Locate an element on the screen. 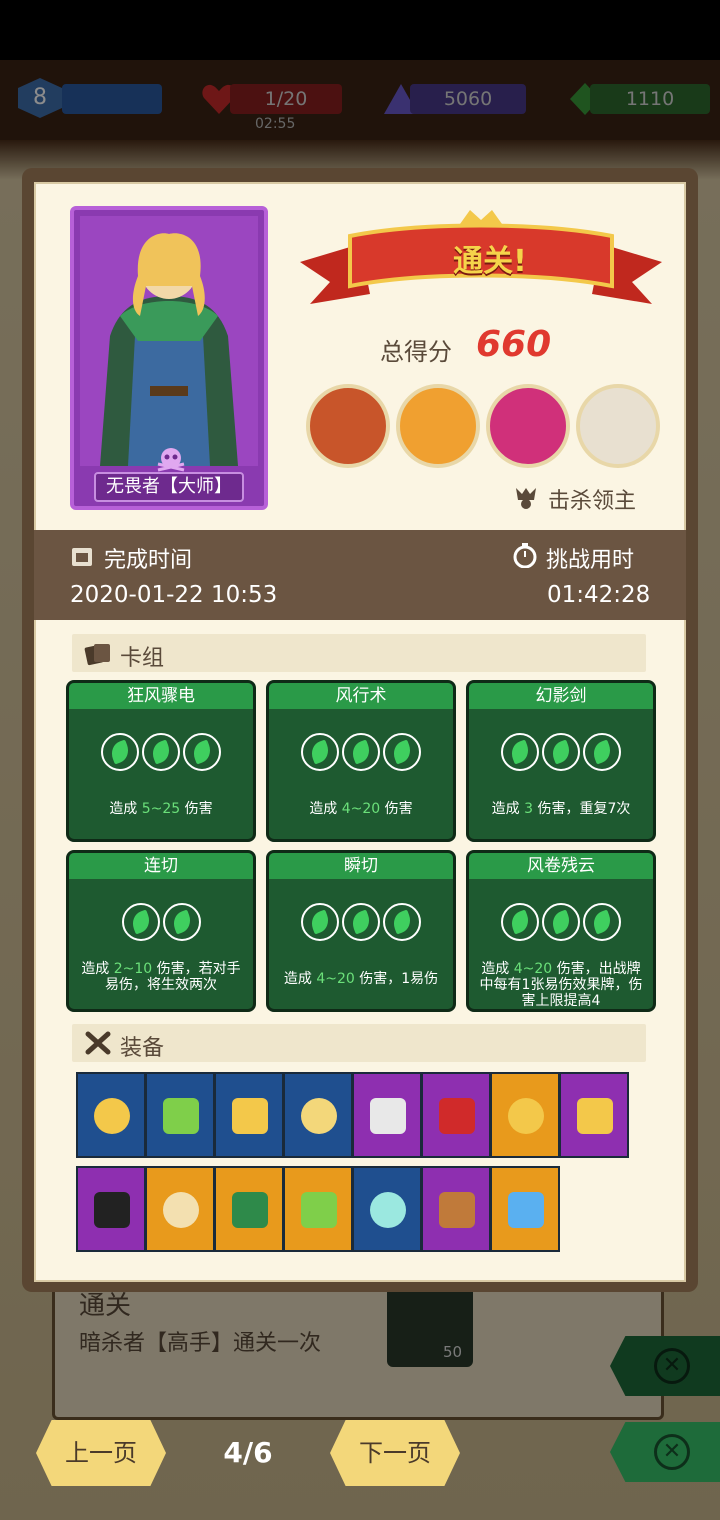 The height and width of the screenshot is (1520, 720). equipment-section-header: 装备 is located at coordinates (359, 1043).